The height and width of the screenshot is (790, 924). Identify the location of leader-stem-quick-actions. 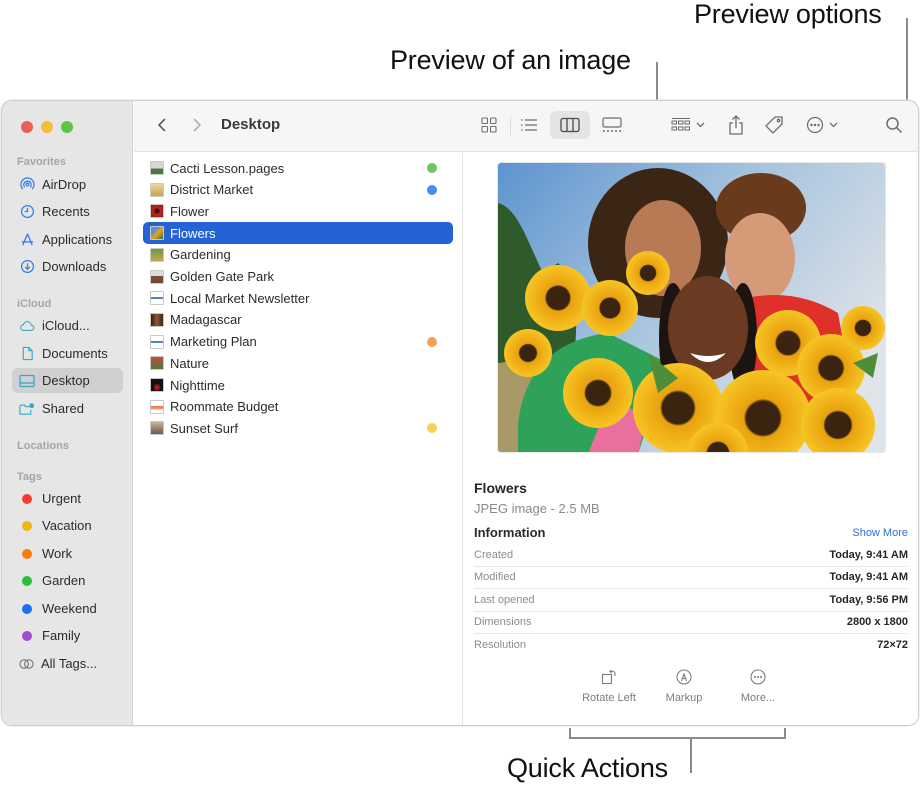
(691, 755).